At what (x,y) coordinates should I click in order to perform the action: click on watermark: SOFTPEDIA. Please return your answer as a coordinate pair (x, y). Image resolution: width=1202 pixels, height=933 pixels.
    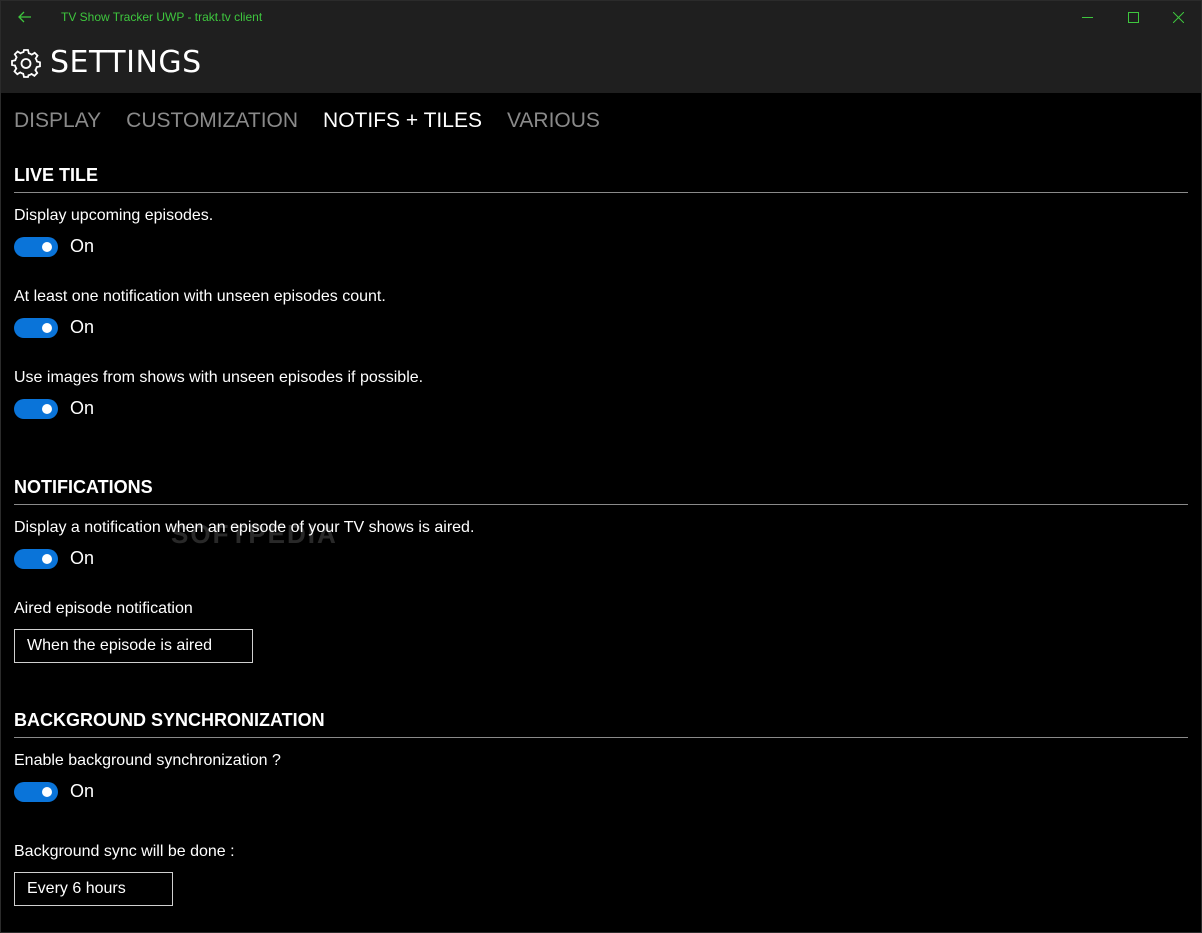
    Looking at the image, I should click on (254, 534).